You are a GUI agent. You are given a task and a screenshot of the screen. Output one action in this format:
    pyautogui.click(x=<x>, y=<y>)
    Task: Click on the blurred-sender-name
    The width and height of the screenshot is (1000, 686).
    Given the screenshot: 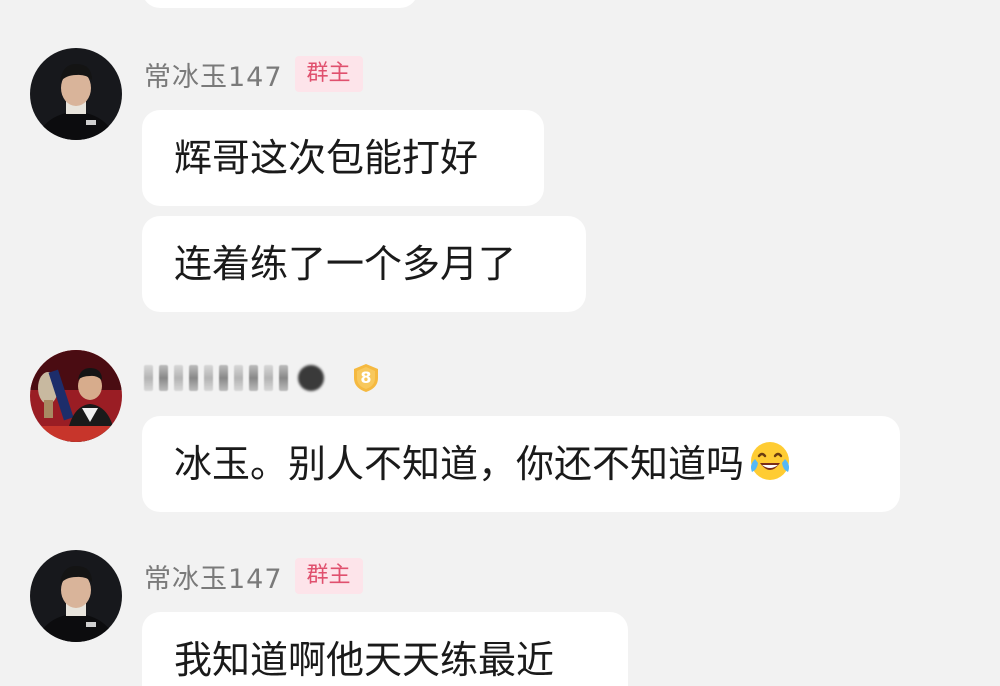 What is the action you would take?
    pyautogui.click(x=234, y=378)
    